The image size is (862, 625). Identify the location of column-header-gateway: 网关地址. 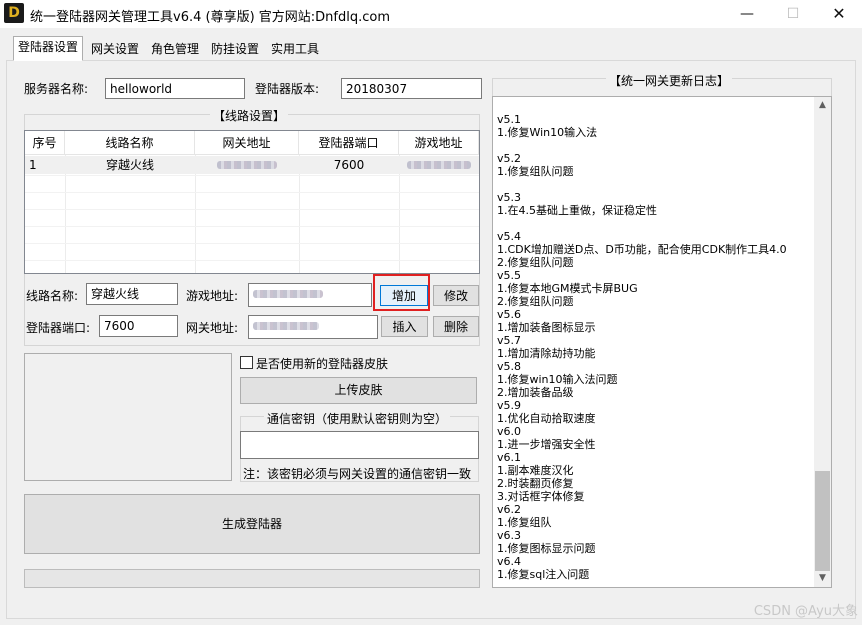
(247, 143).